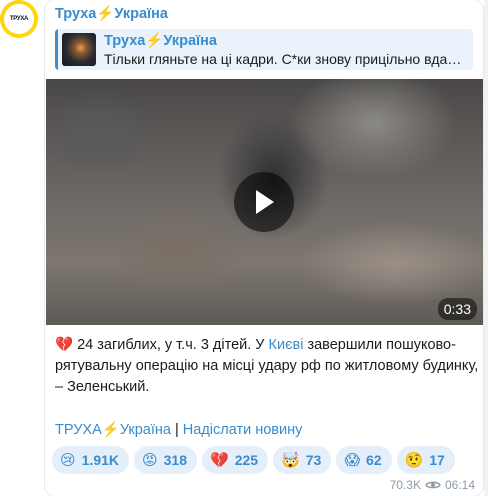 This screenshot has width=488, height=496. What do you see at coordinates (246, 460) in the screenshot?
I see `reaction-count: 225` at bounding box center [246, 460].